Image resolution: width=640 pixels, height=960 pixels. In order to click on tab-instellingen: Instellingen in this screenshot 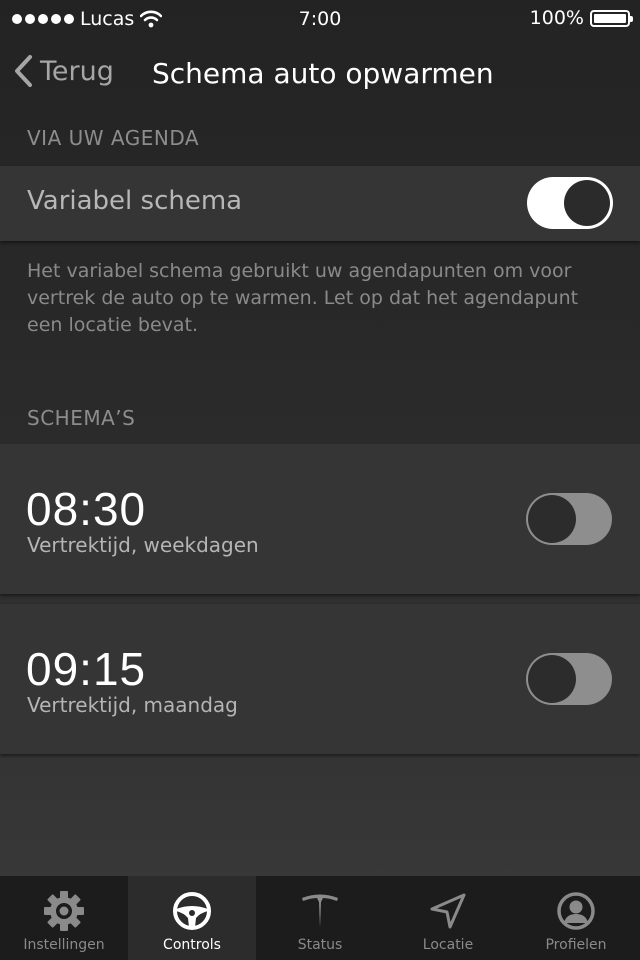, I will do `click(64, 918)`.